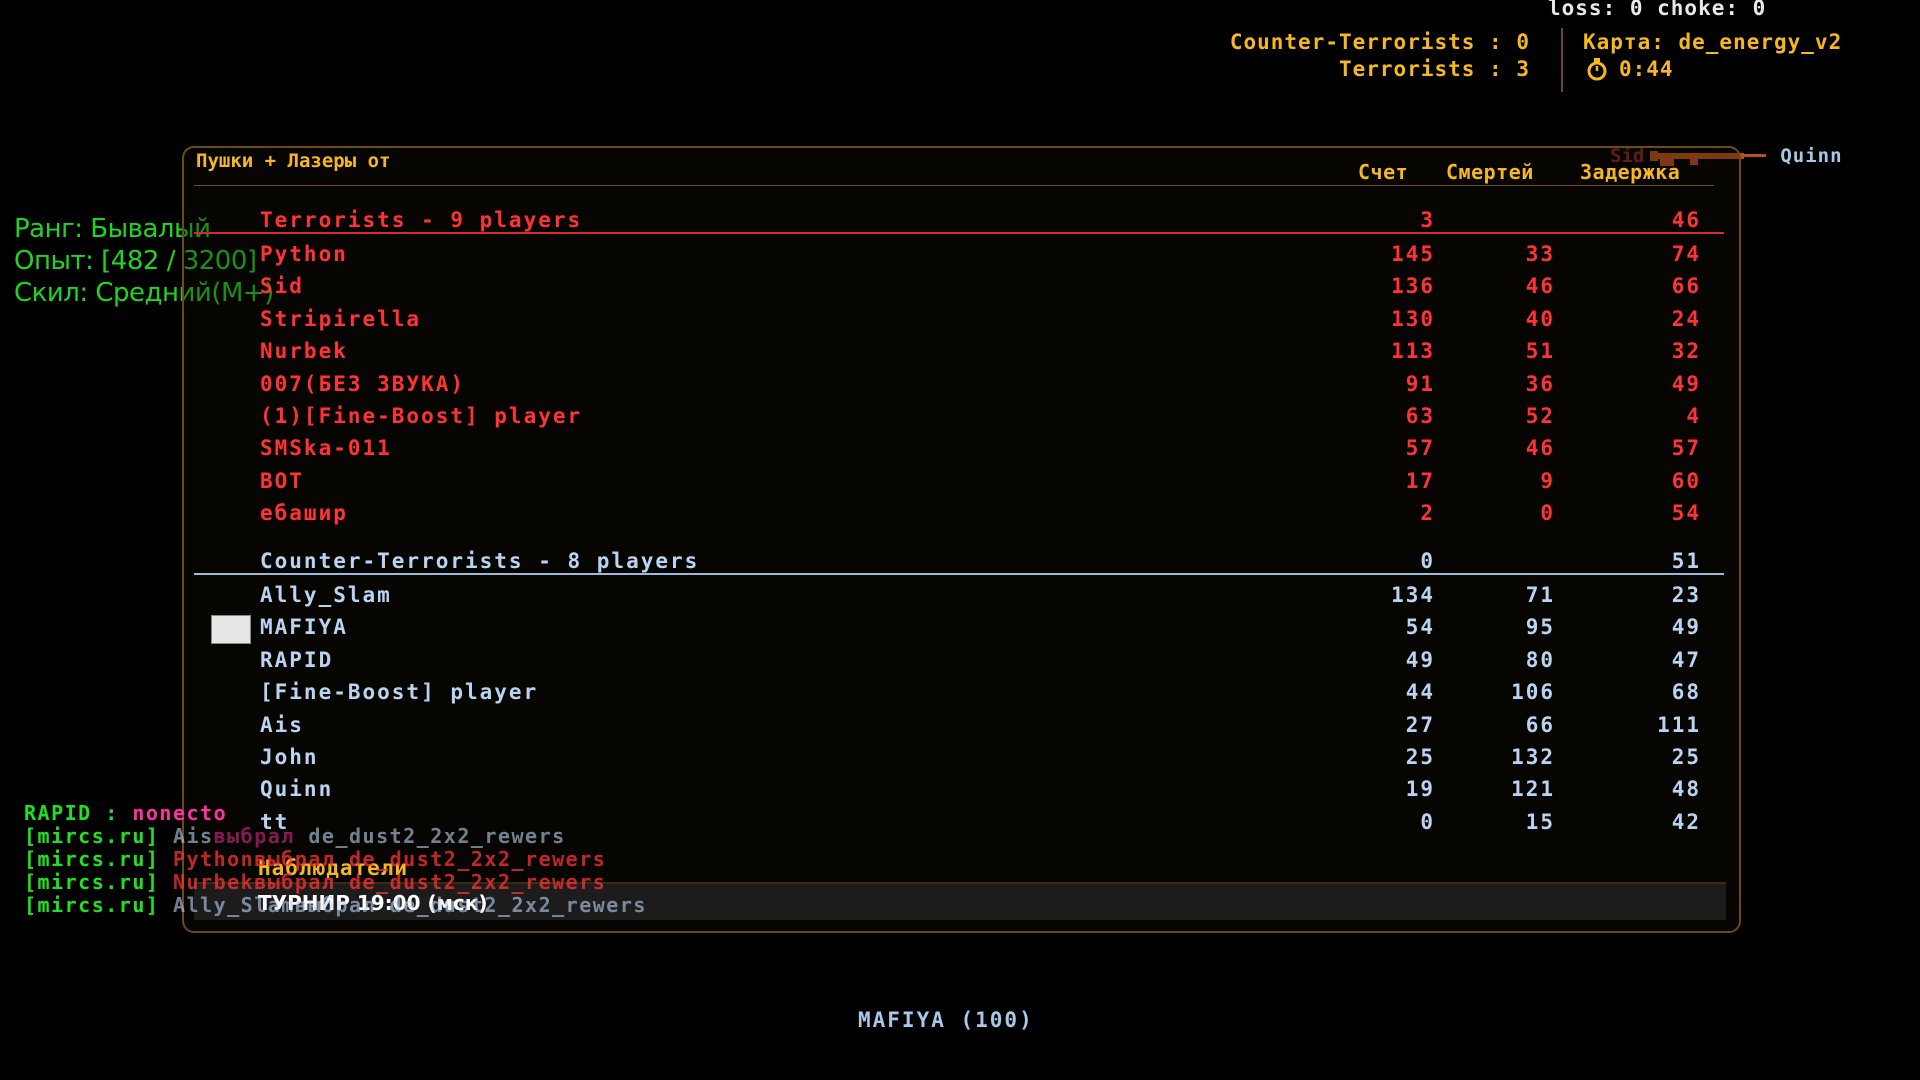  What do you see at coordinates (1420, 757) in the screenshot?
I see `player-score: 25` at bounding box center [1420, 757].